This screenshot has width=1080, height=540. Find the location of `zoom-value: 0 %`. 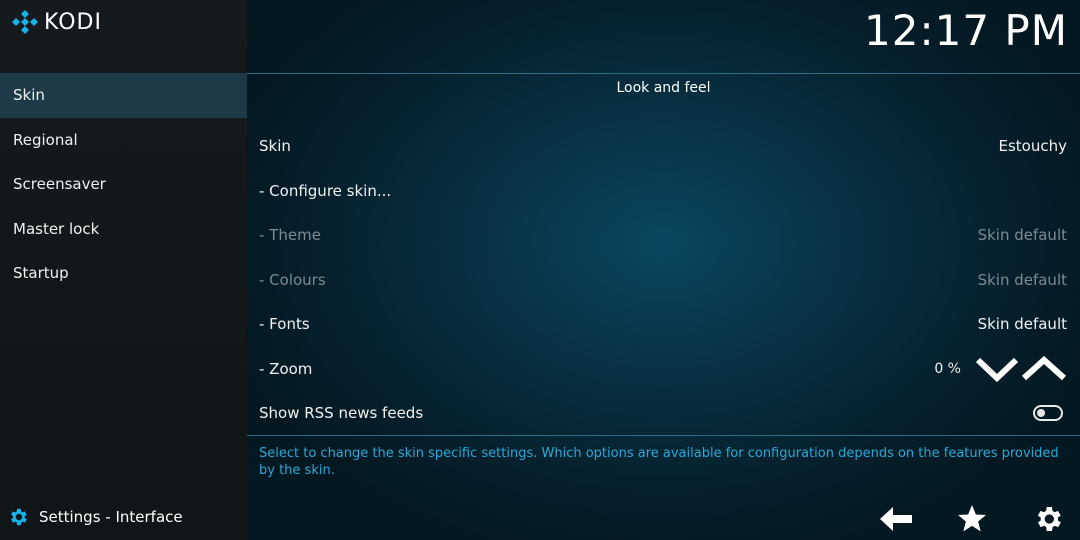

zoom-value: 0 % is located at coordinates (947, 368).